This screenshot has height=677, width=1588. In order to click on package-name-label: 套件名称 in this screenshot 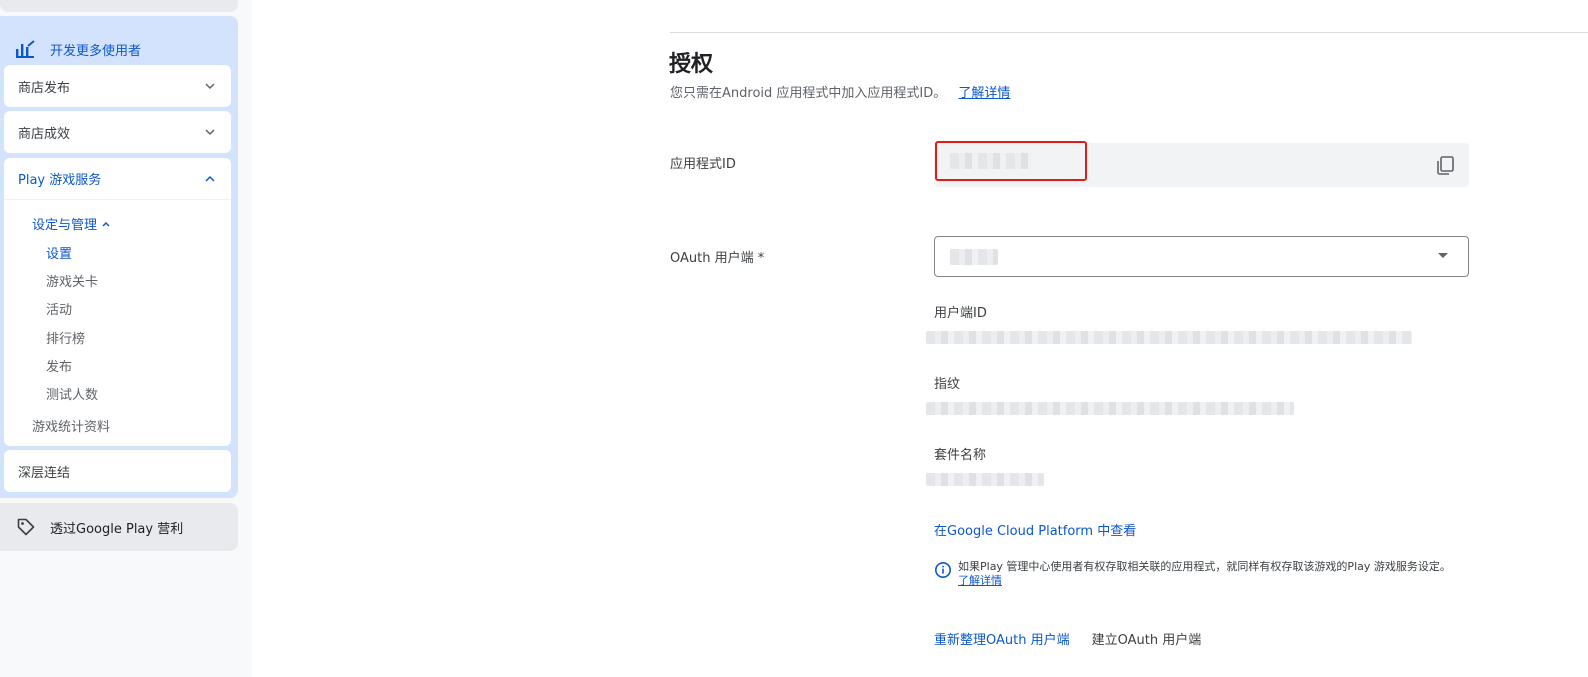, I will do `click(960, 455)`.